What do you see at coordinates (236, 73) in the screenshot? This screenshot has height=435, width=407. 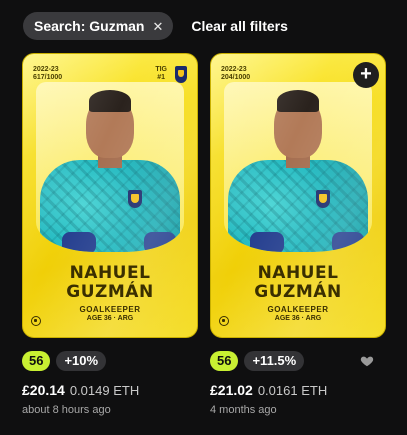 I see `card-season: 2022-23 204/1000` at bounding box center [236, 73].